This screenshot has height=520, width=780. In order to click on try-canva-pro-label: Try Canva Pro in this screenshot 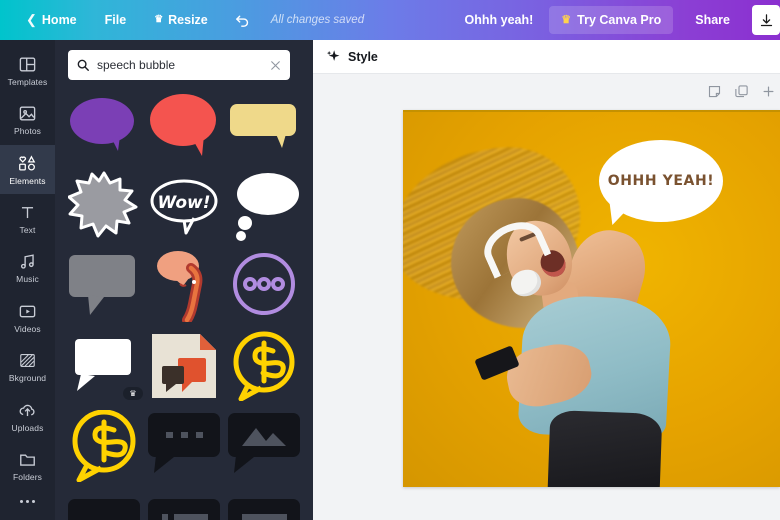, I will do `click(619, 20)`.